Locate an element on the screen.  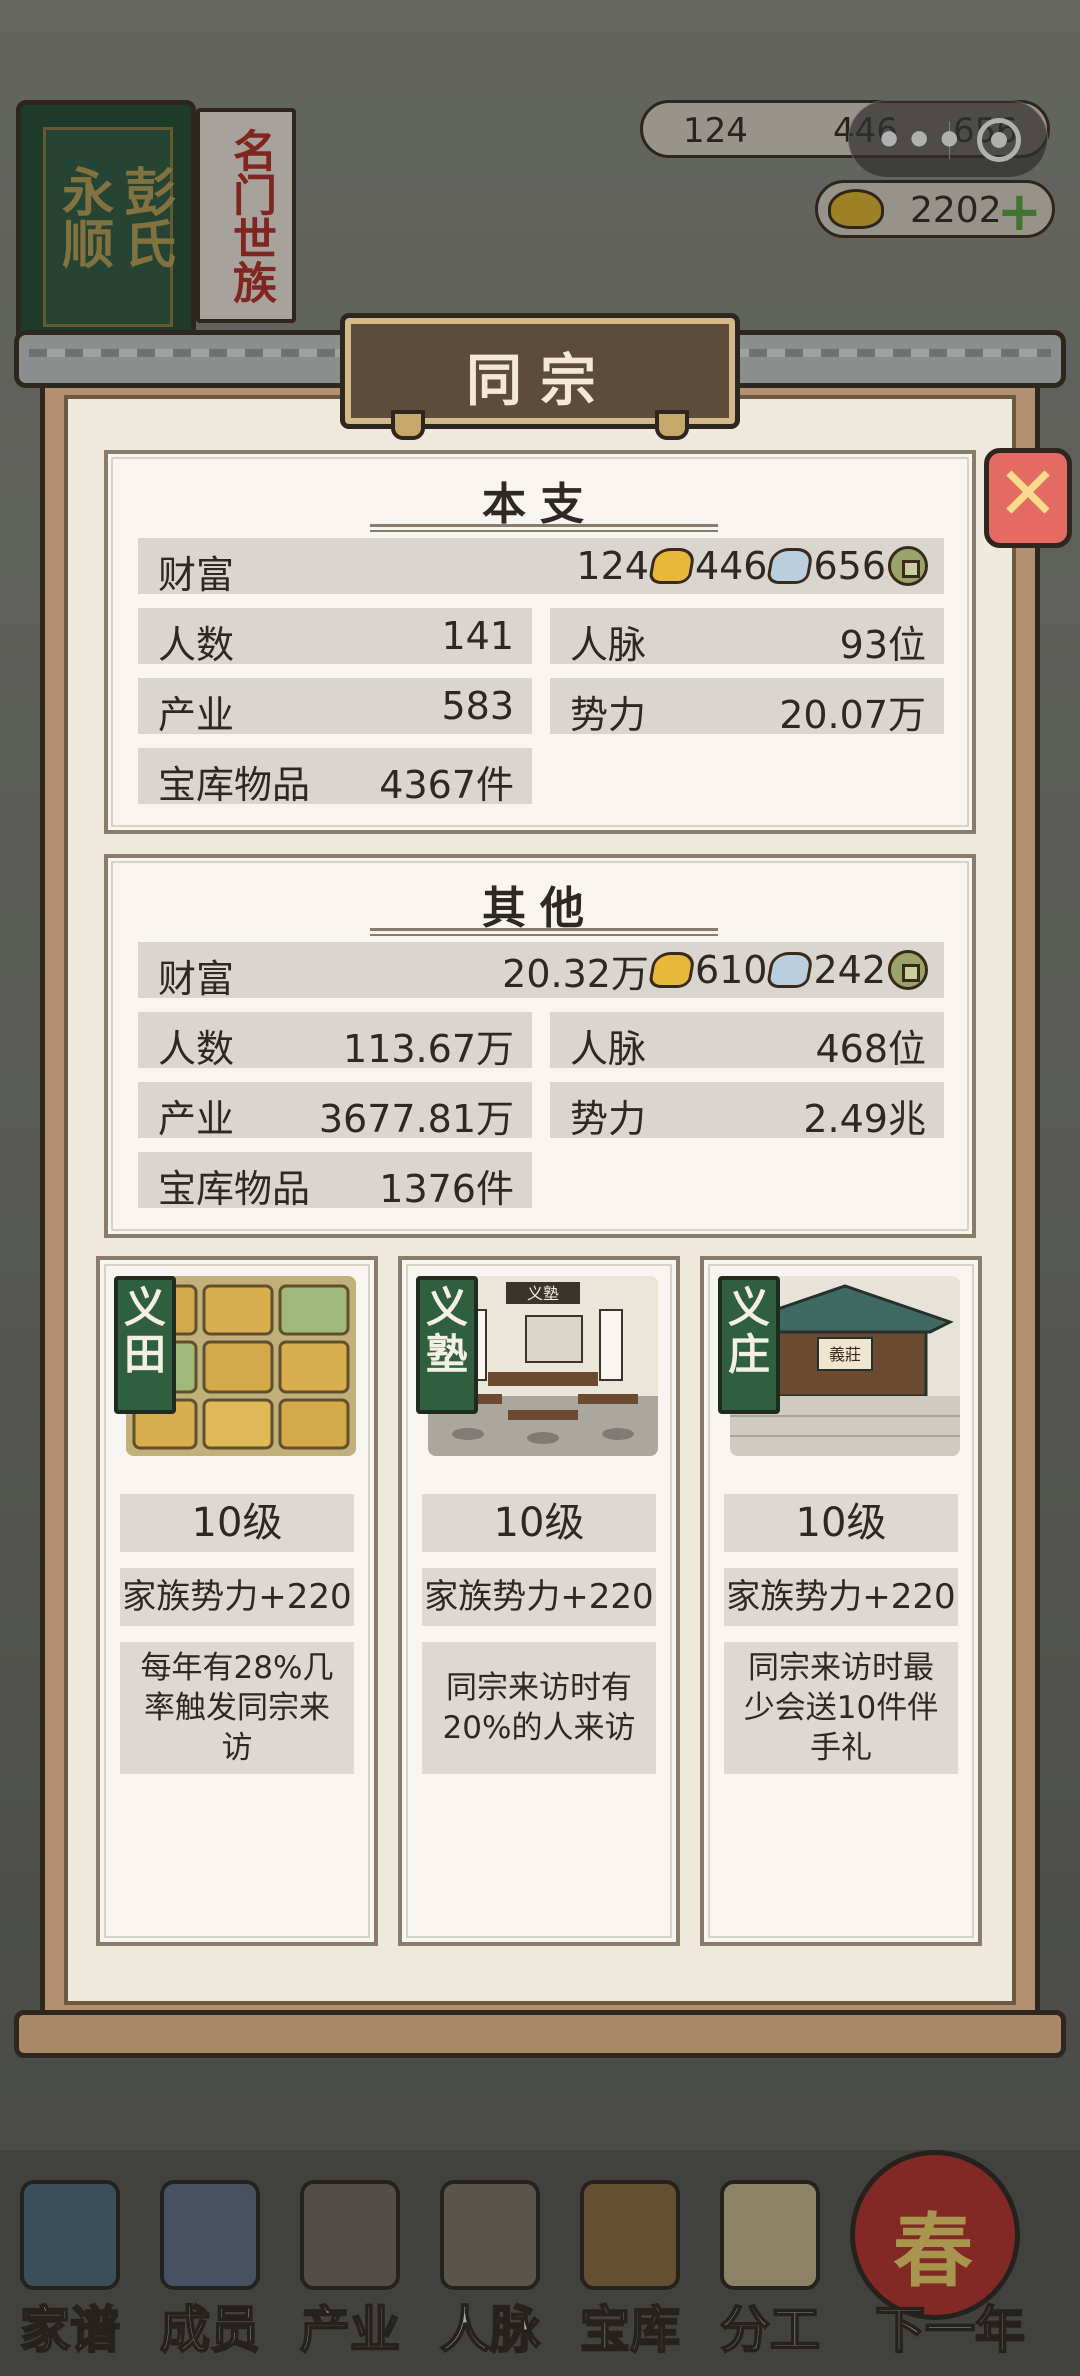
wealth-row: 财富 20.32万 610 242 is located at coordinates (541, 971).